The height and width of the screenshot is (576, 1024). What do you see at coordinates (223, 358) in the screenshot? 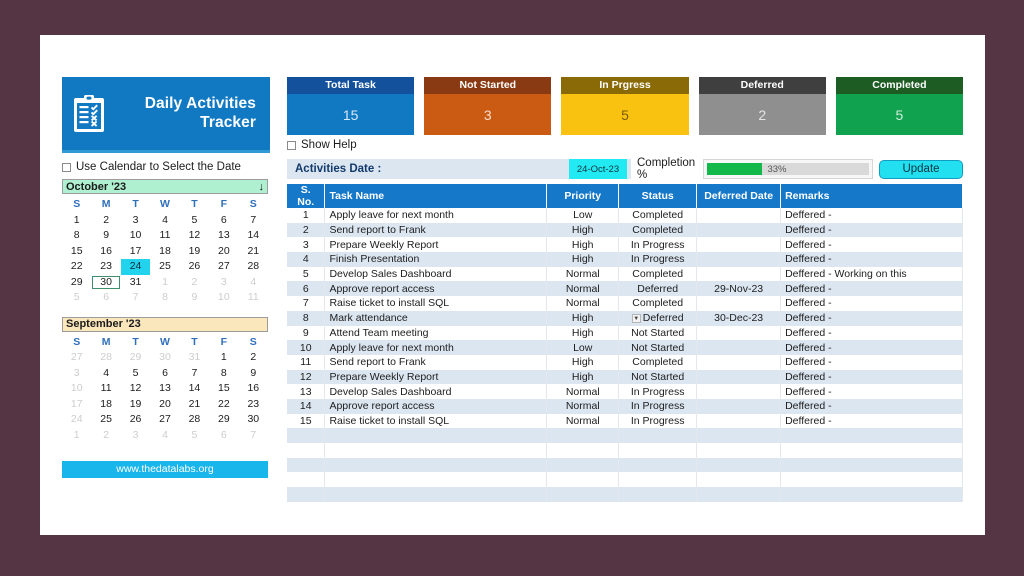
I see `calendar-day: 1` at bounding box center [223, 358].